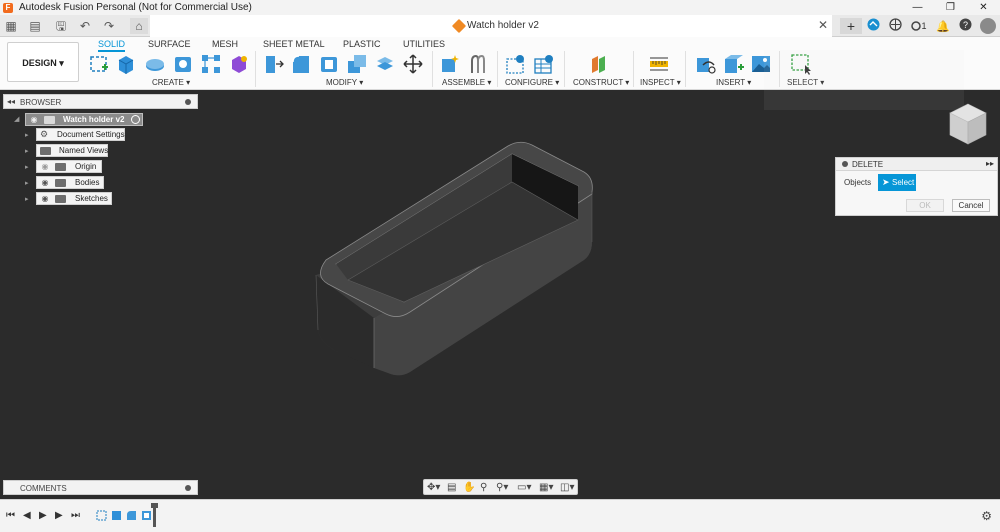 The width and height of the screenshot is (1000, 532). I want to click on document-tab: Watch holder v2 ✕, so click(491, 26).